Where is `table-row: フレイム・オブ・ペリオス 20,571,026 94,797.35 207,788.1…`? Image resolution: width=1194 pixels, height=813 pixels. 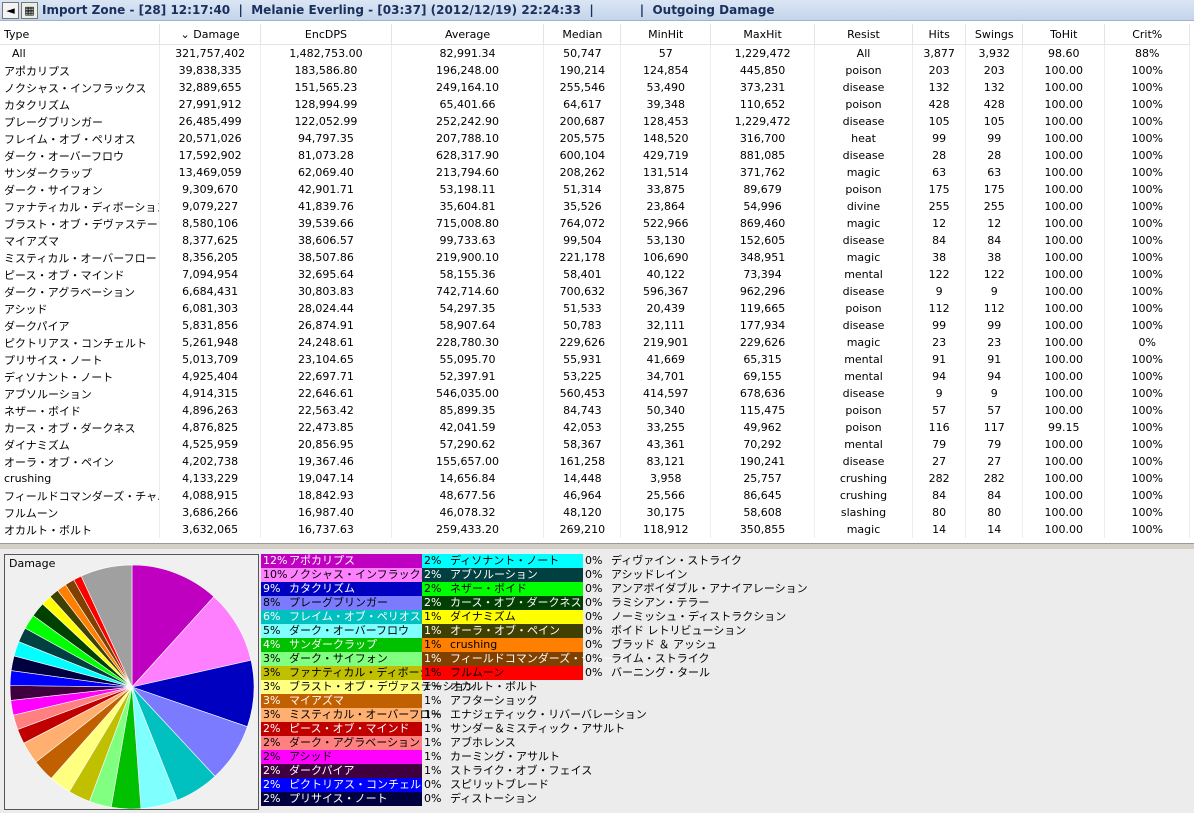
table-row: フレイム・オブ・ペリオス 20,571,026 94,797.35 207,788.1… is located at coordinates (595, 138).